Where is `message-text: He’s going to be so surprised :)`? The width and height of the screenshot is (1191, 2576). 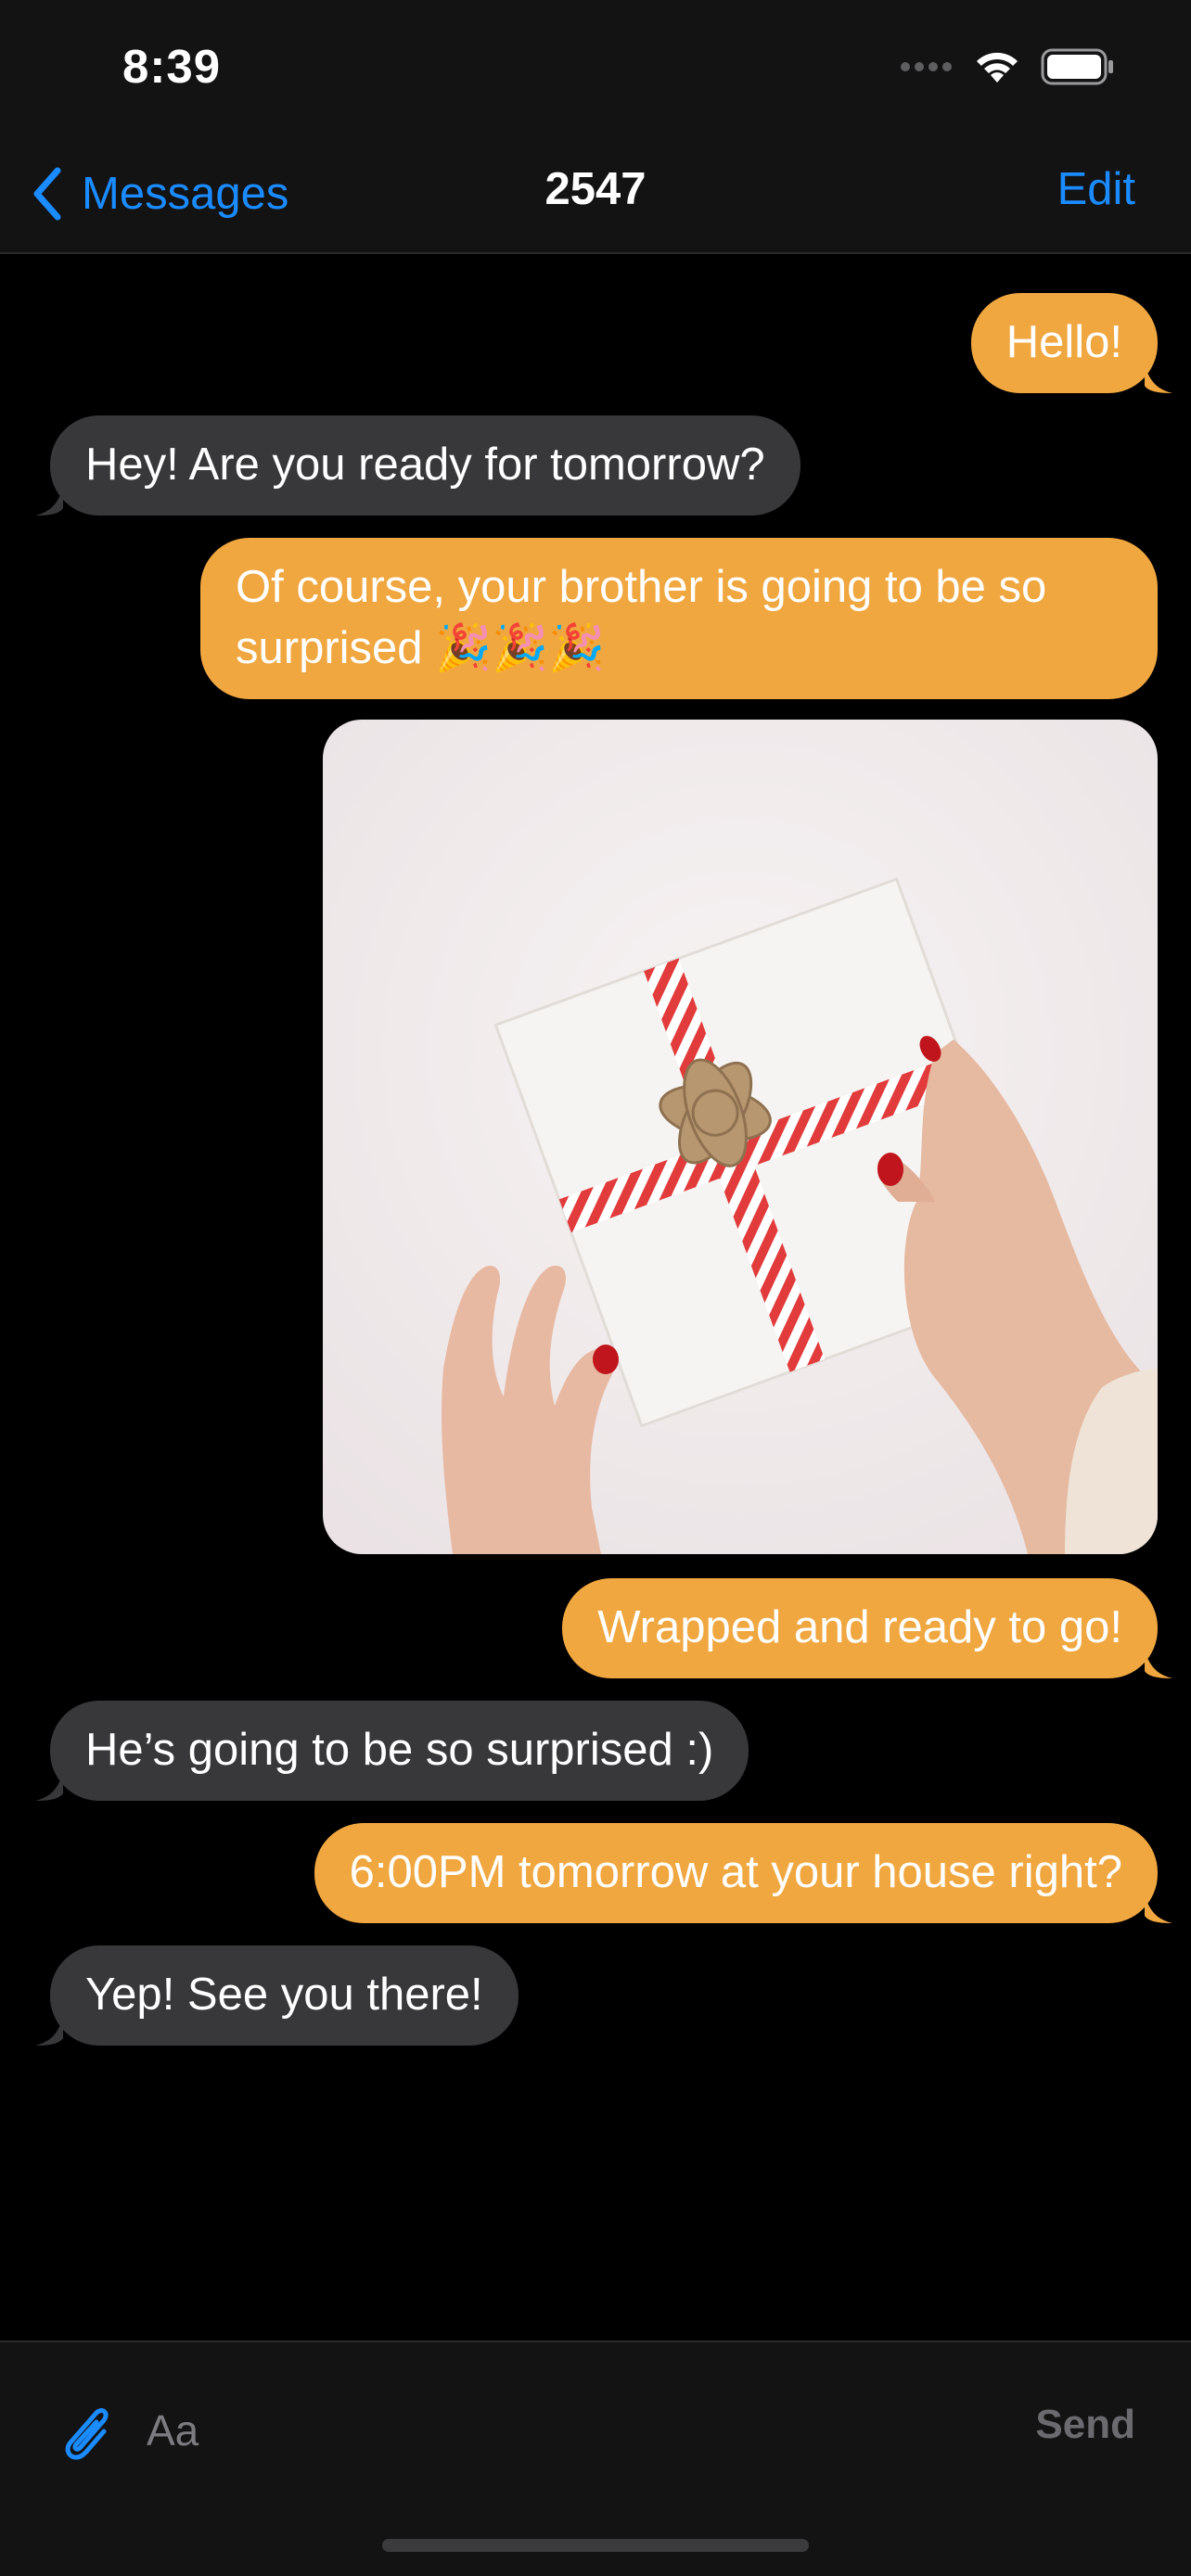 message-text: He’s going to be so surprised :) is located at coordinates (399, 1750).